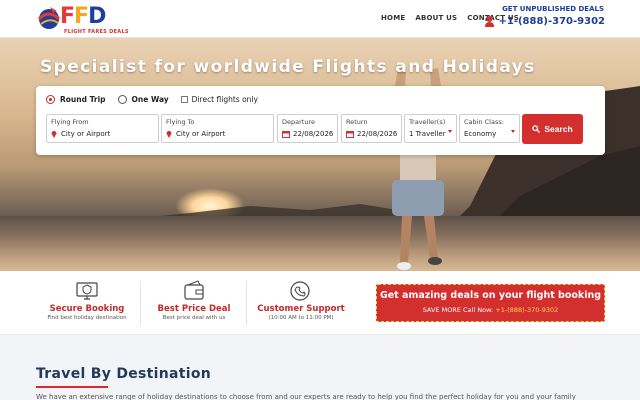 Image resolution: width=640 pixels, height=400 pixels. Describe the element at coordinates (553, 9) in the screenshot. I see `unpublished-deals-label: GET UNPUBLISHED DEALS` at that location.